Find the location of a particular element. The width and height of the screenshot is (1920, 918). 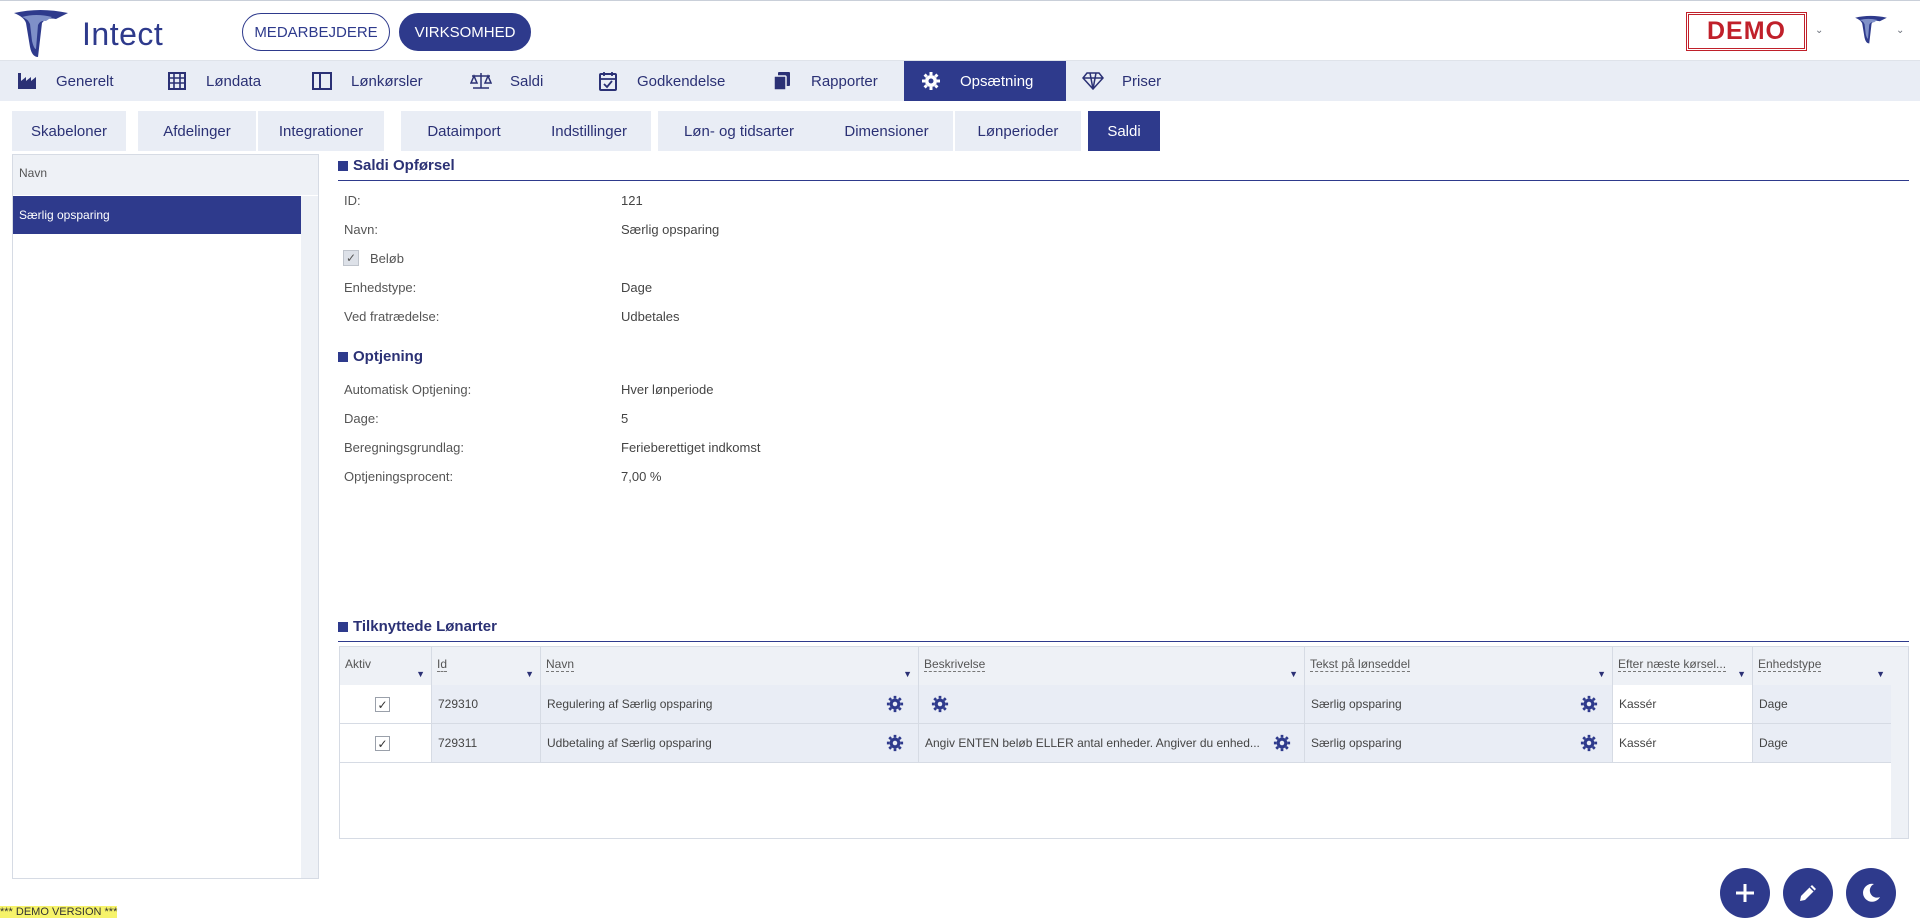

nav-label: Lønkørsler is located at coordinates (387, 81).